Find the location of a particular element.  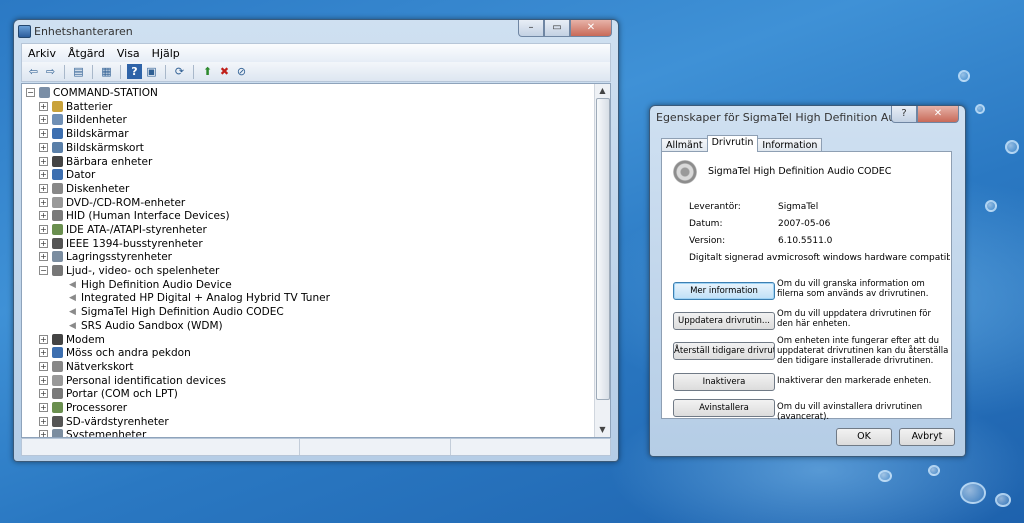

tree-category-item: + Diskenheter is located at coordinates (84, 188).